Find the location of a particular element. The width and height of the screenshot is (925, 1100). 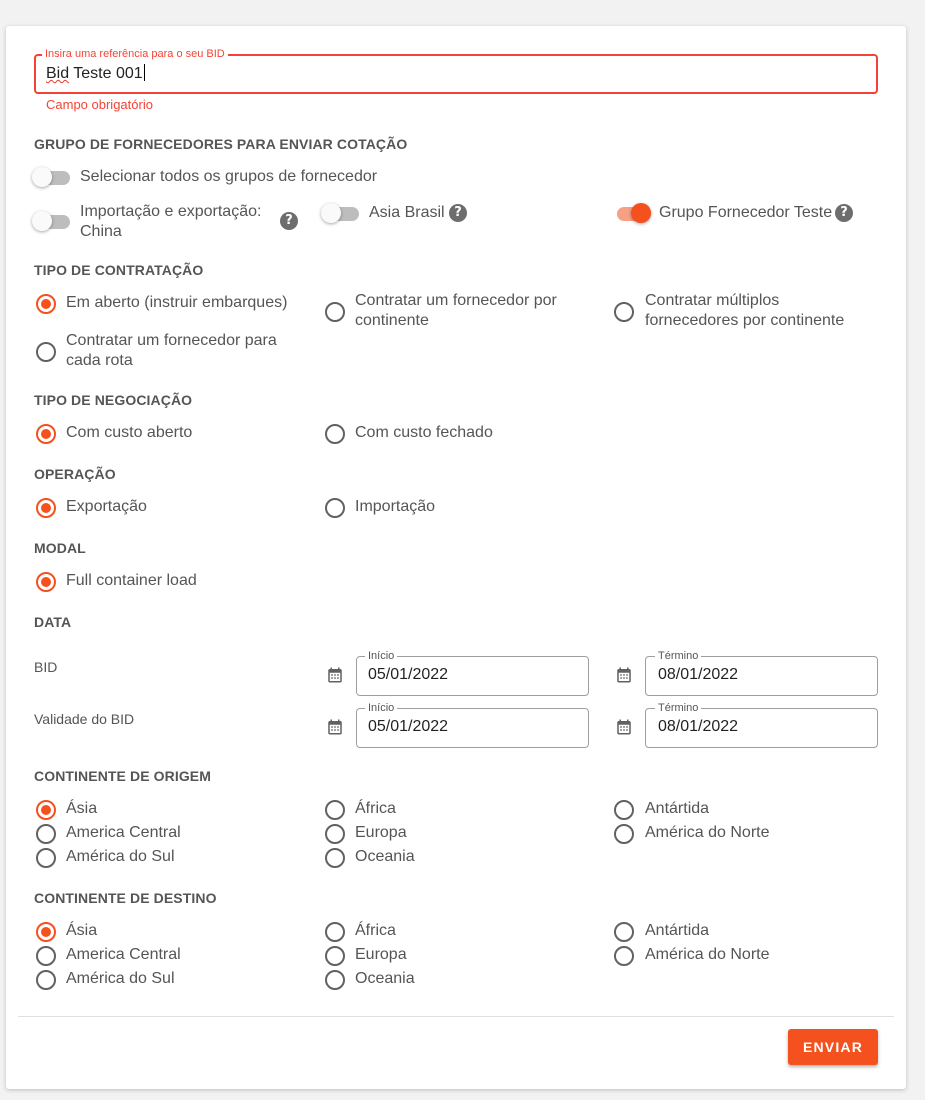

validity-end-date-value: 08/01/2022 is located at coordinates (698, 727).